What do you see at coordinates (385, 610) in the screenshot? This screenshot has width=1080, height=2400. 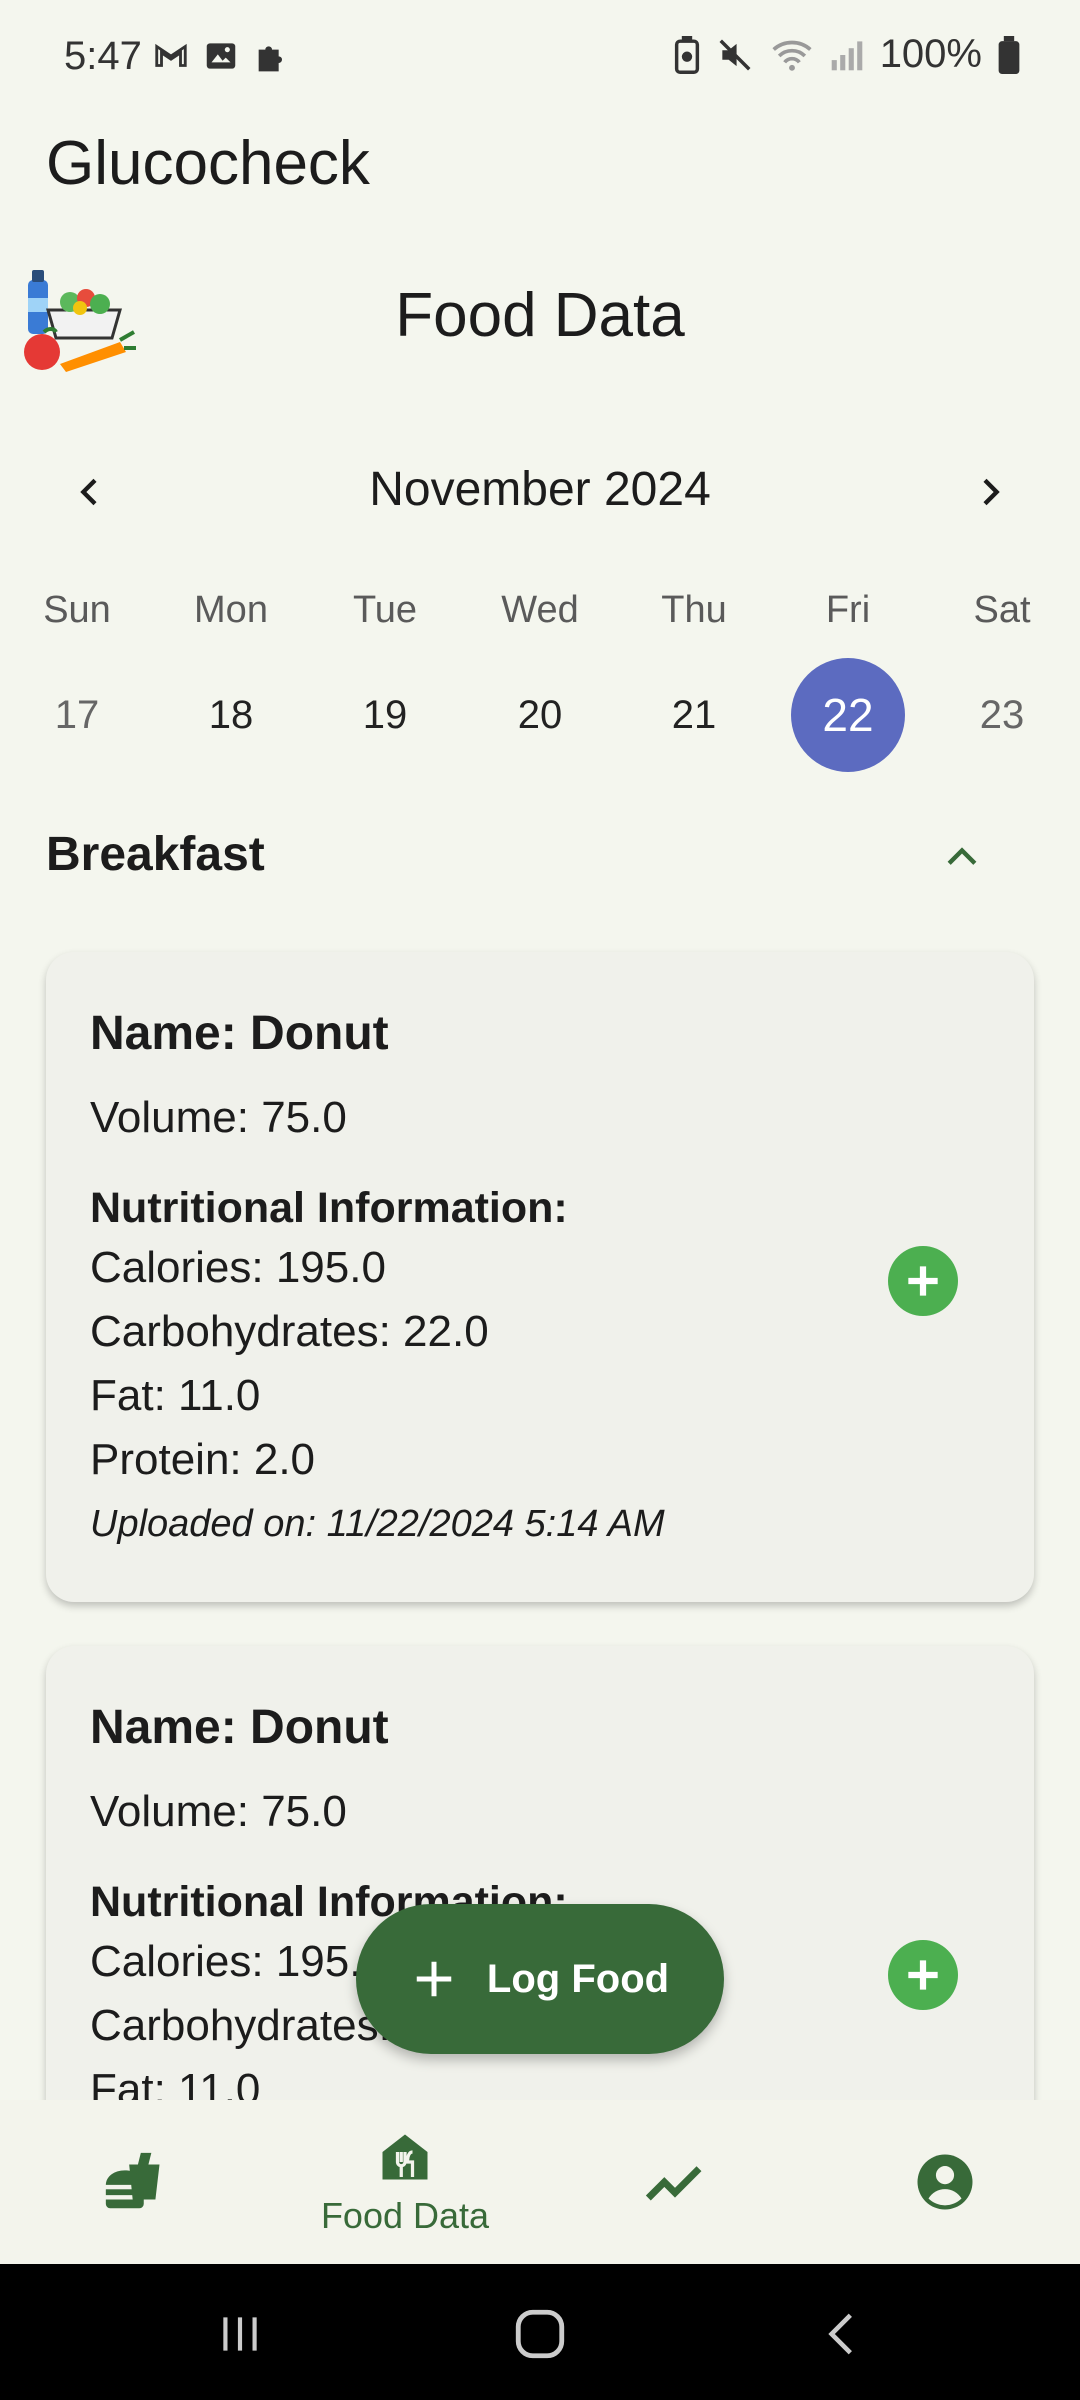 I see `day-name: Tue` at bounding box center [385, 610].